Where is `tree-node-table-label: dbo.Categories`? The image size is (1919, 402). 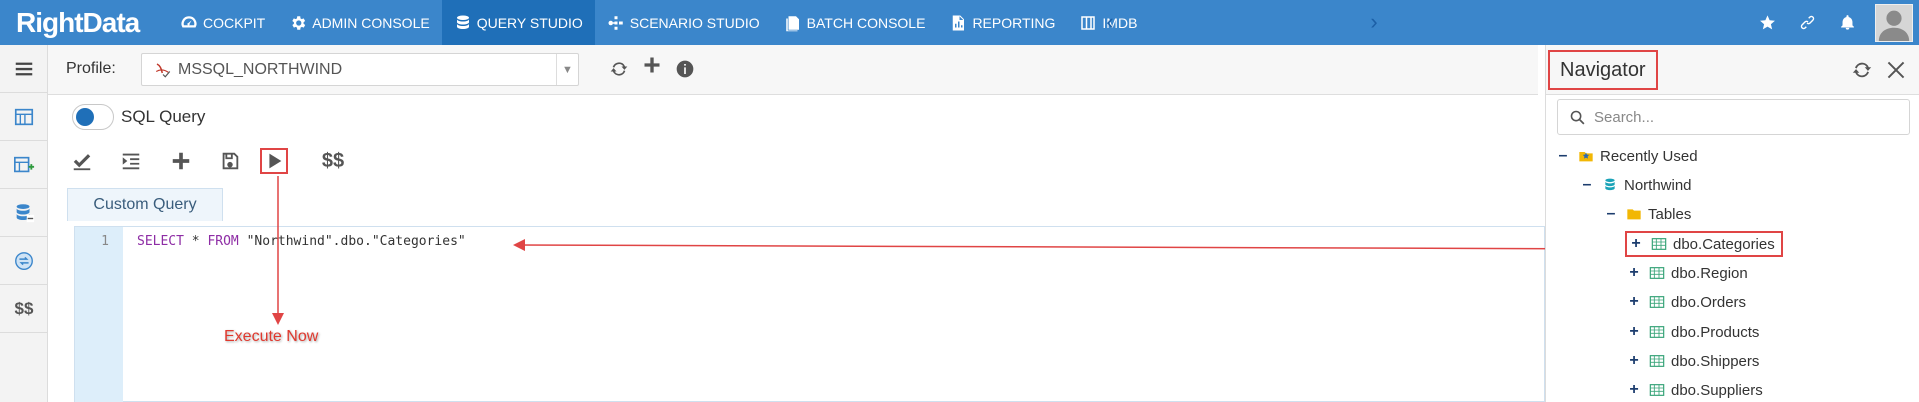 tree-node-table-label: dbo.Categories is located at coordinates (1724, 244).